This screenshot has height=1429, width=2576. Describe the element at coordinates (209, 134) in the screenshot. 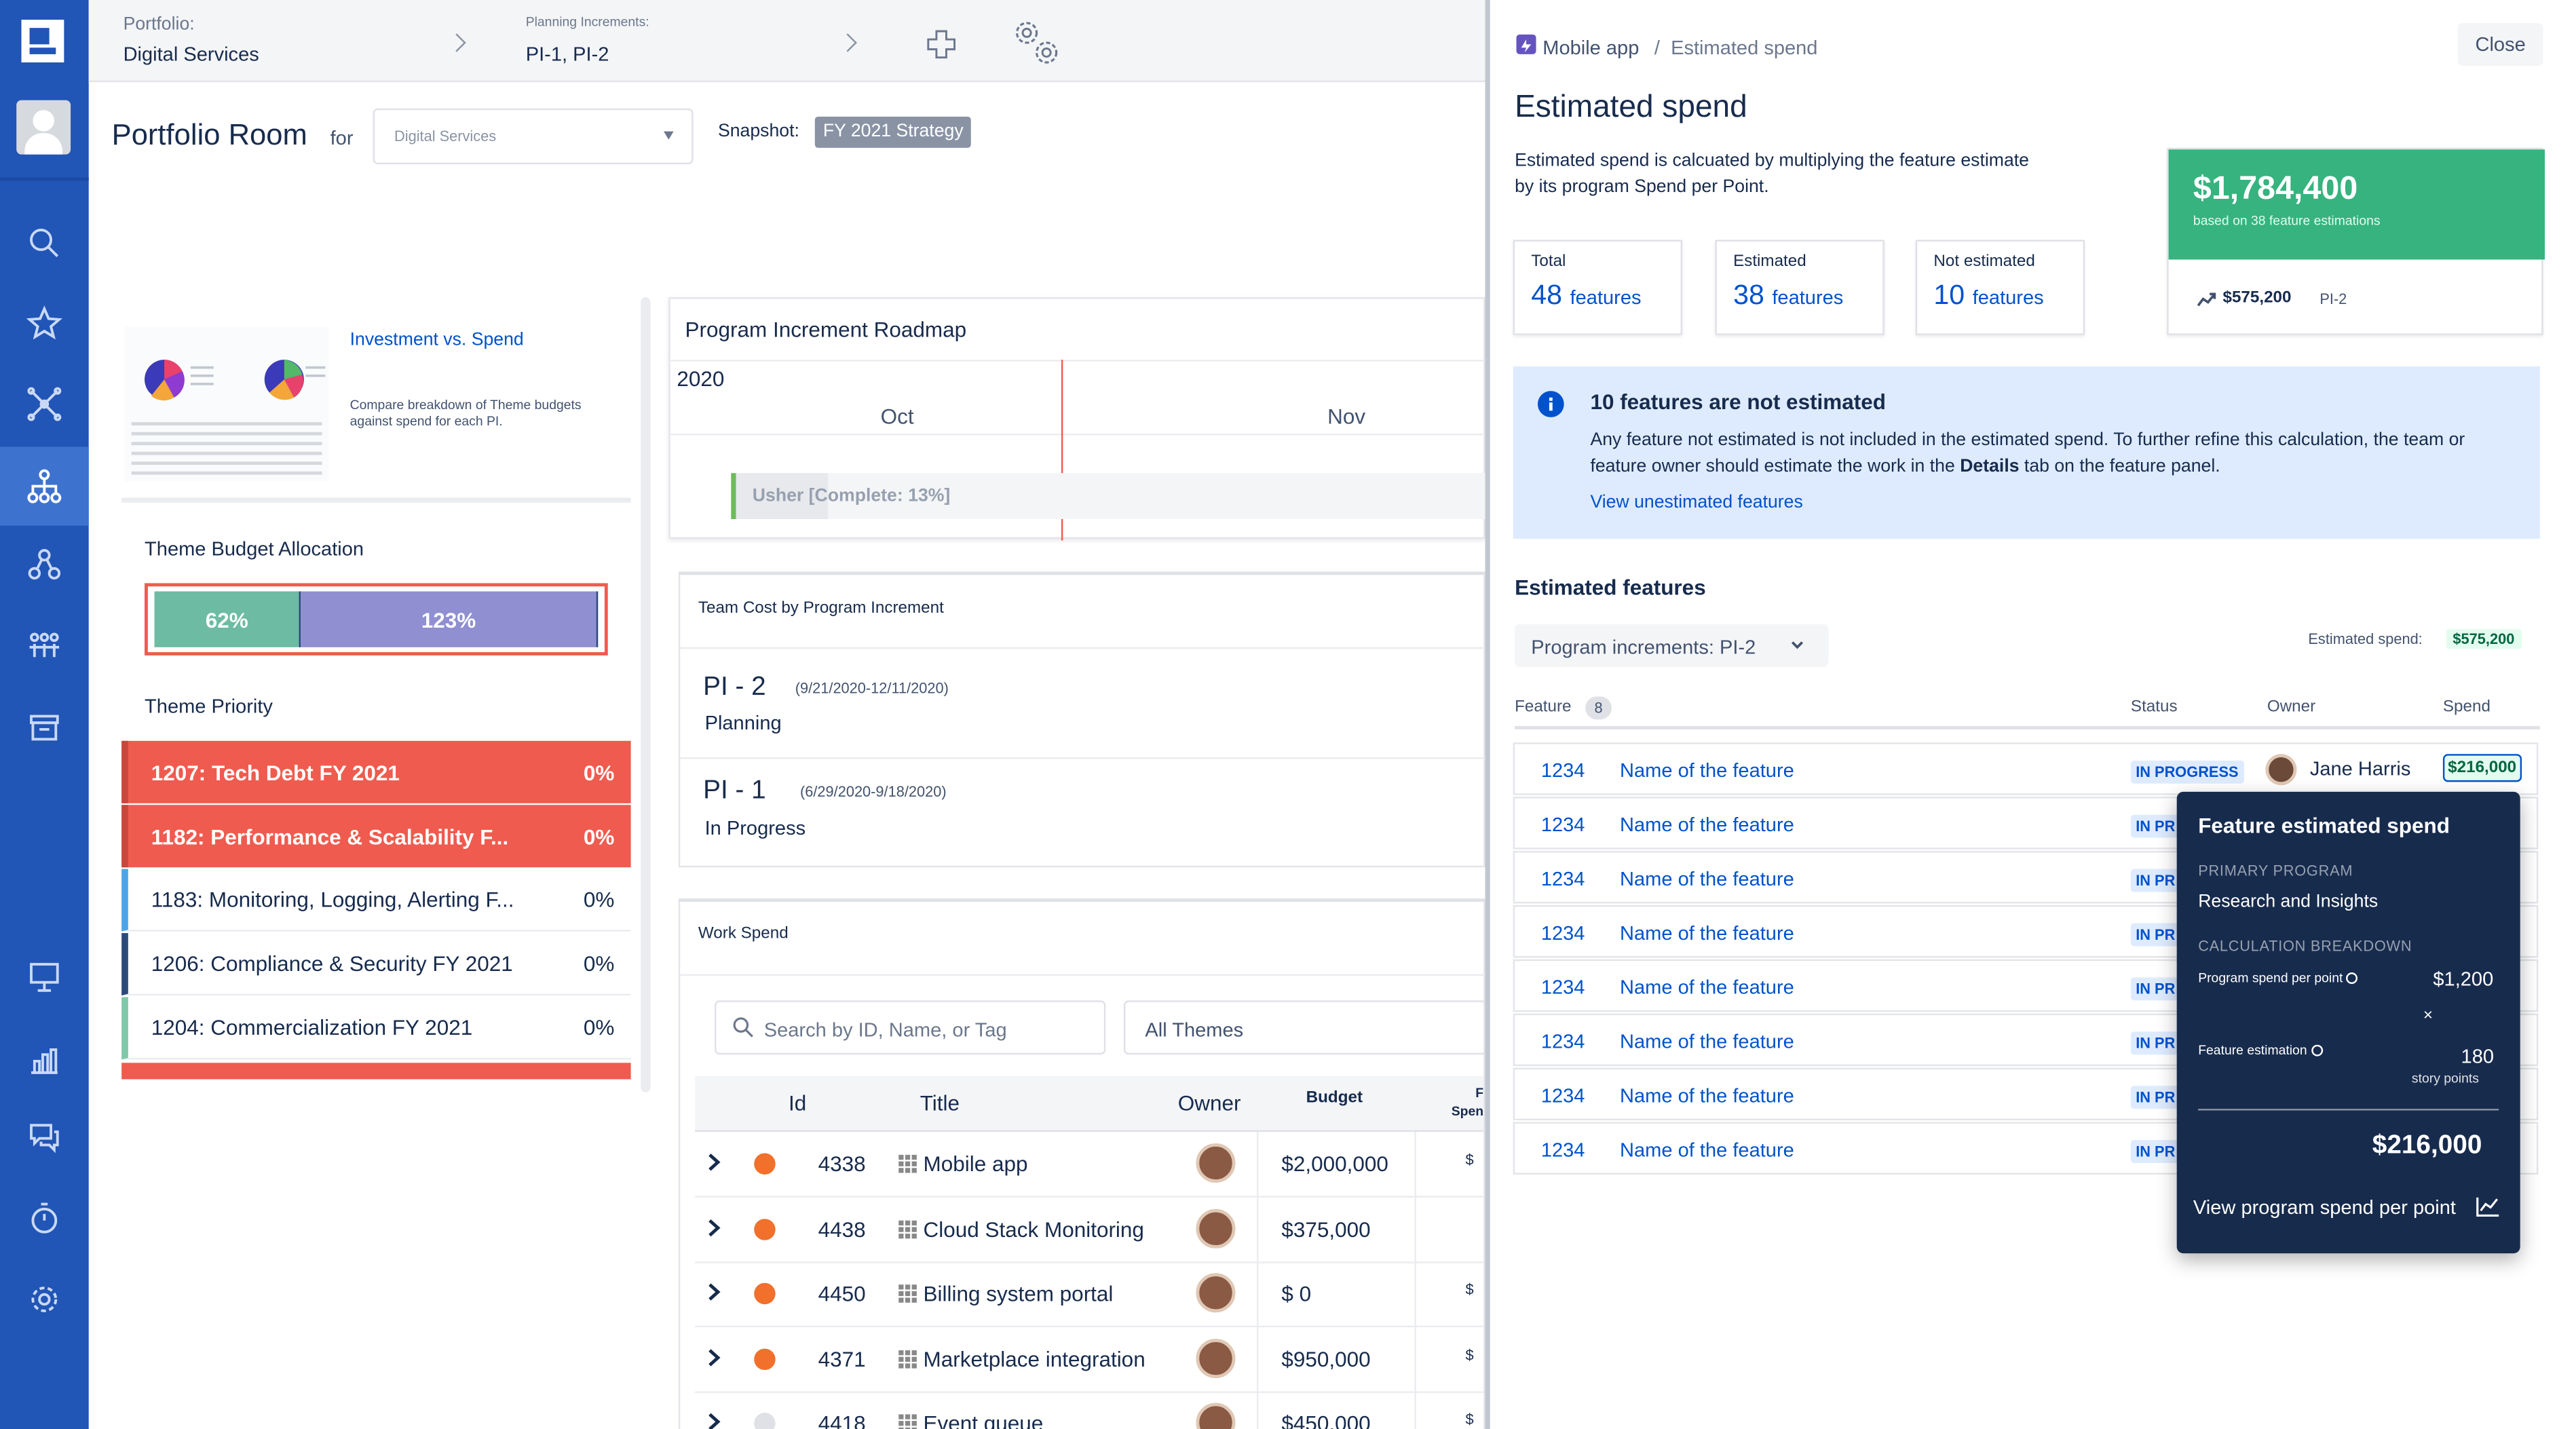

I see `page-title: Portfolio Room` at that location.